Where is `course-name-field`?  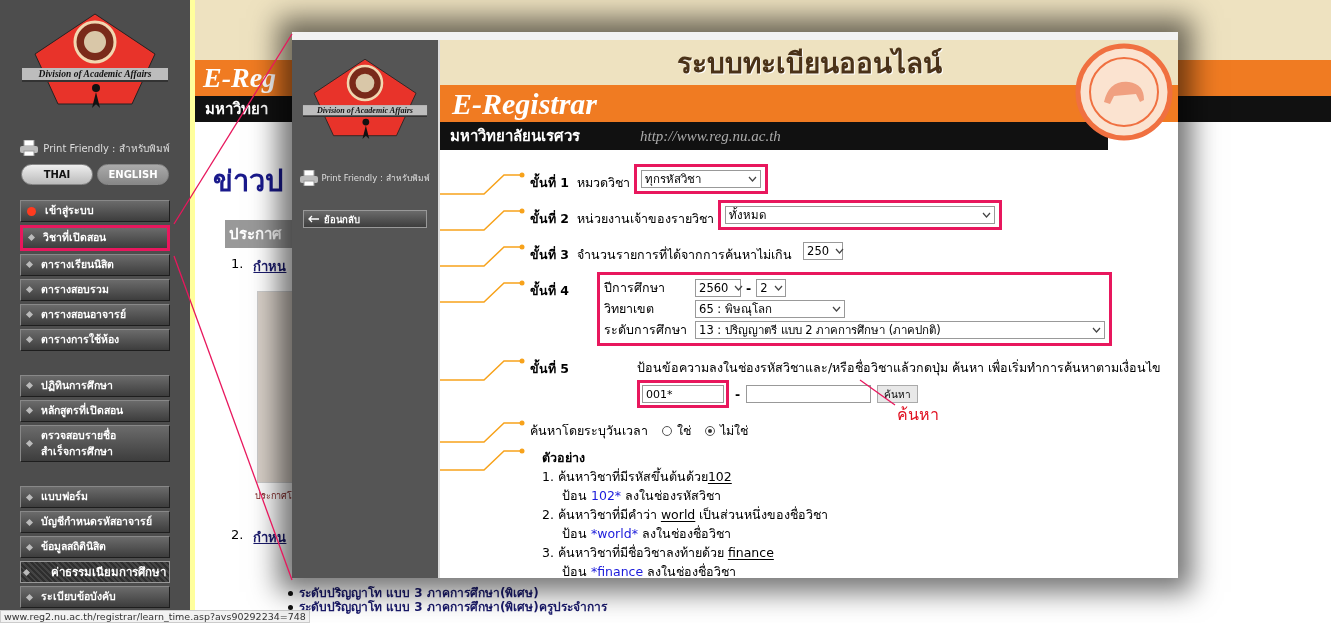
course-name-field is located at coordinates (809, 394).